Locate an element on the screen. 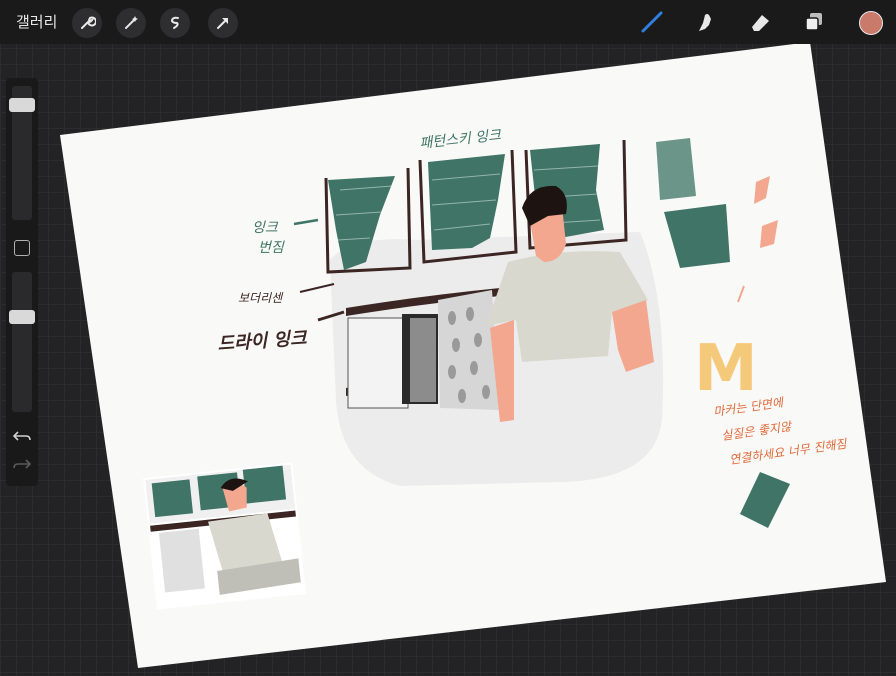  smudge-icon is located at coordinates (706, 22).